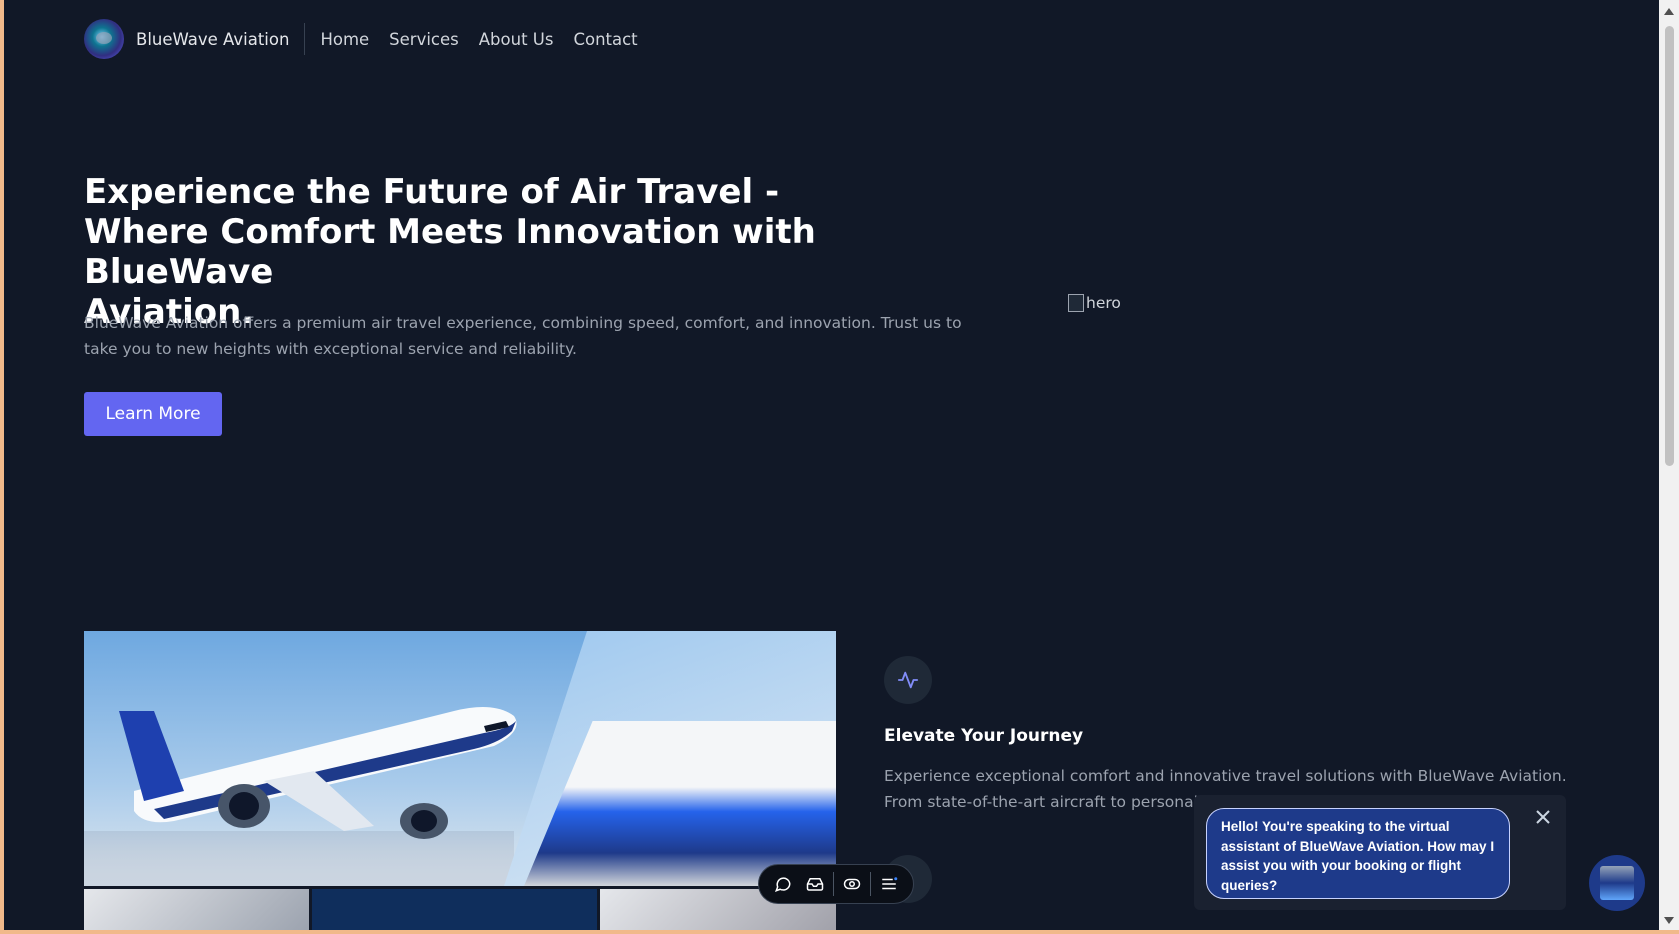  I want to click on chat-launcher-avatar, so click(1617, 883).